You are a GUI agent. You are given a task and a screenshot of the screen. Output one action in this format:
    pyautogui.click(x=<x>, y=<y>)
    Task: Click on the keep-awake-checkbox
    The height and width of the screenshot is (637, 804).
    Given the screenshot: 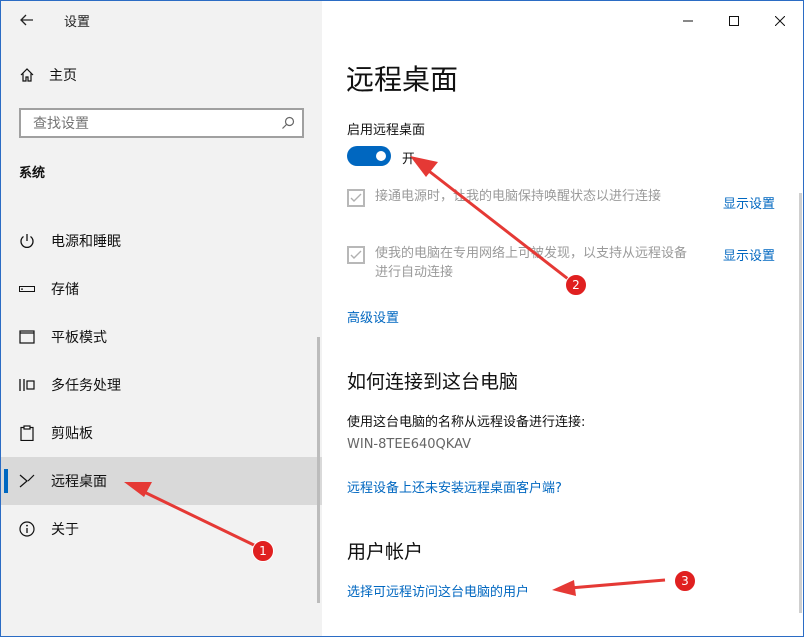 What is the action you would take?
    pyautogui.click(x=356, y=198)
    